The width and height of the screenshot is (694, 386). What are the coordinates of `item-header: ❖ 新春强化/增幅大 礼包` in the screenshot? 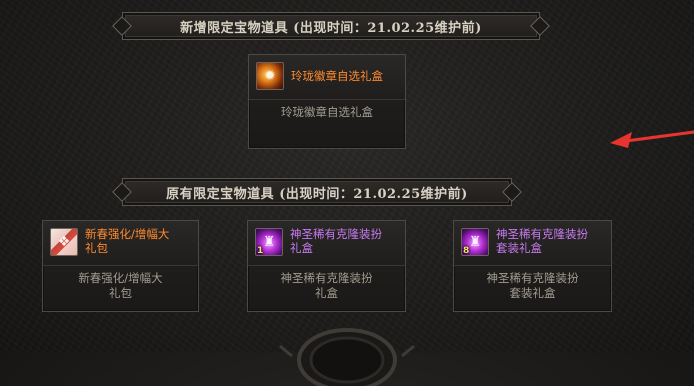 It's located at (120, 243).